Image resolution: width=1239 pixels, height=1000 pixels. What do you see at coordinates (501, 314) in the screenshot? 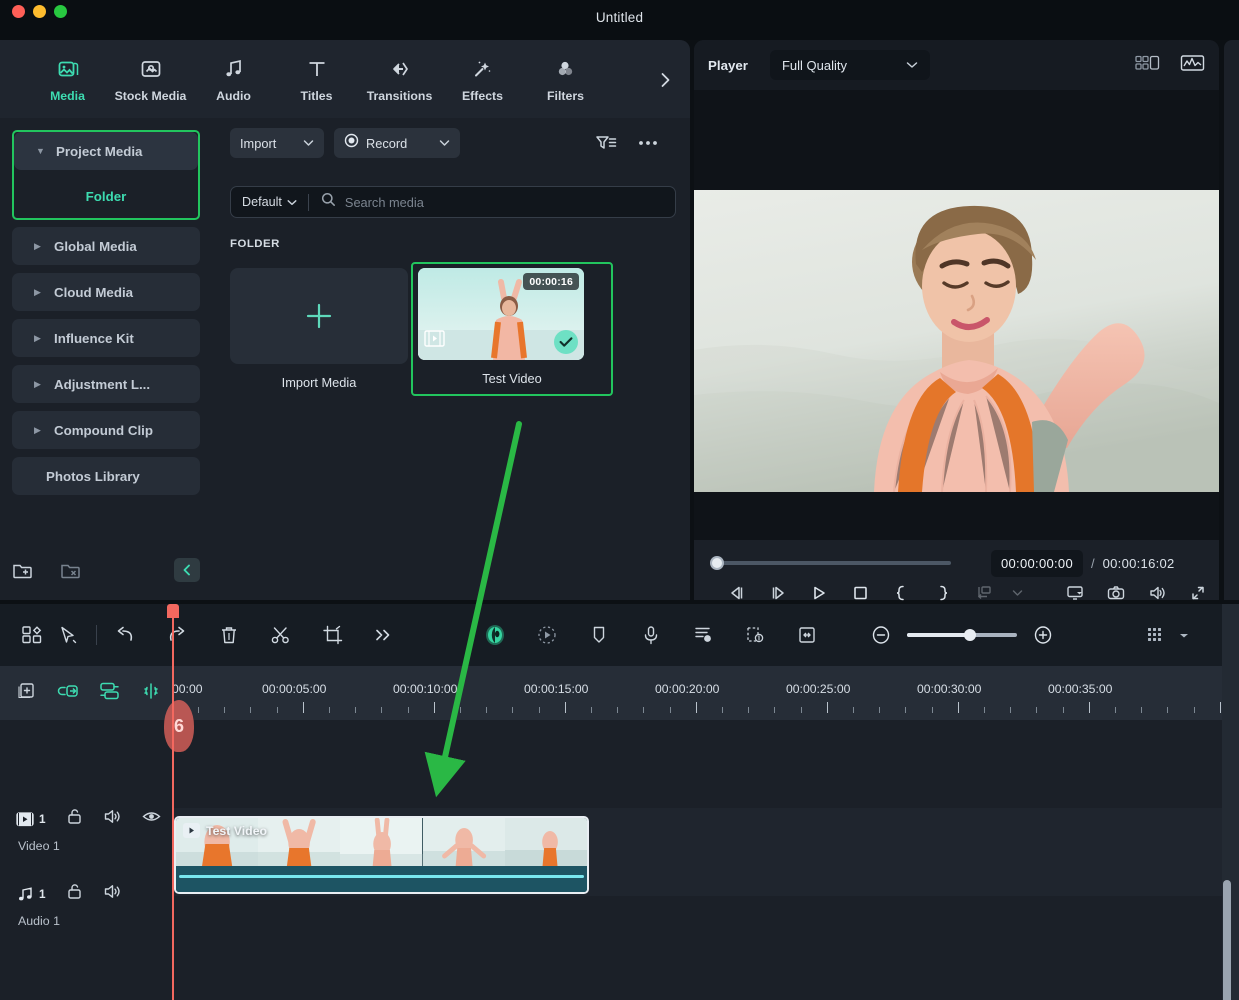
I see `media-thumbnail: 00:00:16` at bounding box center [501, 314].